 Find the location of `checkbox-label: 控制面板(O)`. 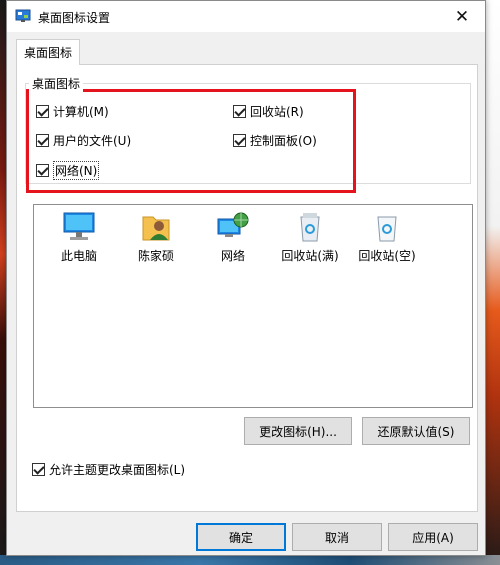

checkbox-label: 控制面板(O) is located at coordinates (283, 141).